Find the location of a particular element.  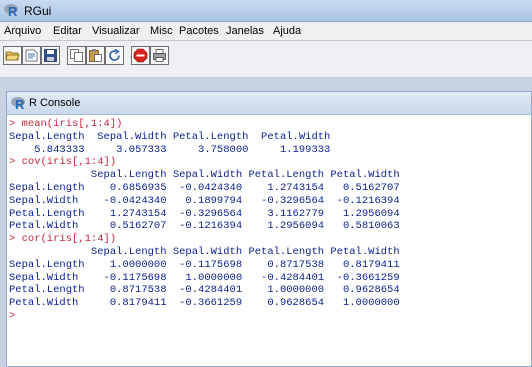

copy-icon is located at coordinates (76, 55).